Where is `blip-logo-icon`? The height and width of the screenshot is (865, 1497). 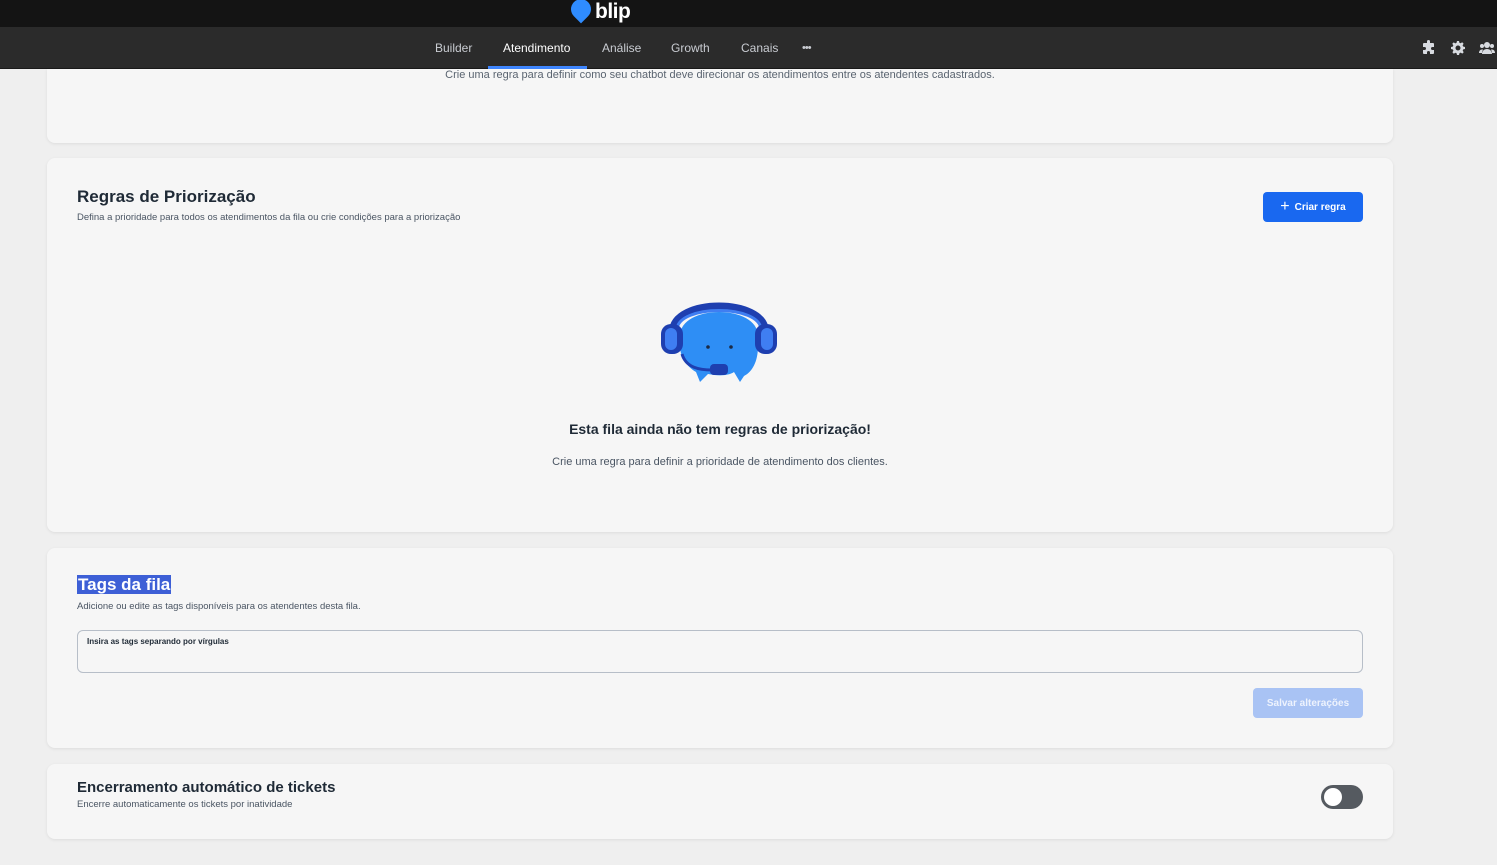
blip-logo-icon is located at coordinates (581, 12).